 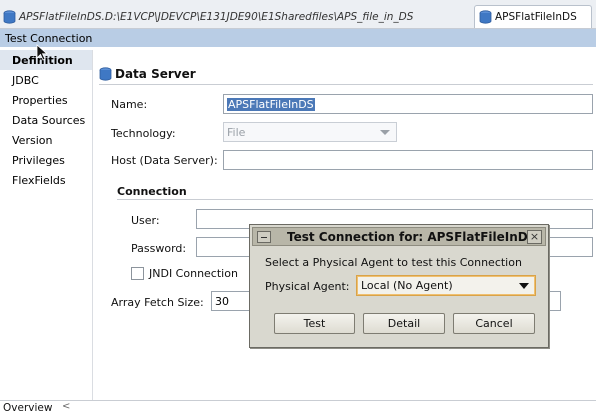 What do you see at coordinates (164, 160) in the screenshot?
I see `host-label: Host (Data Server):` at bounding box center [164, 160].